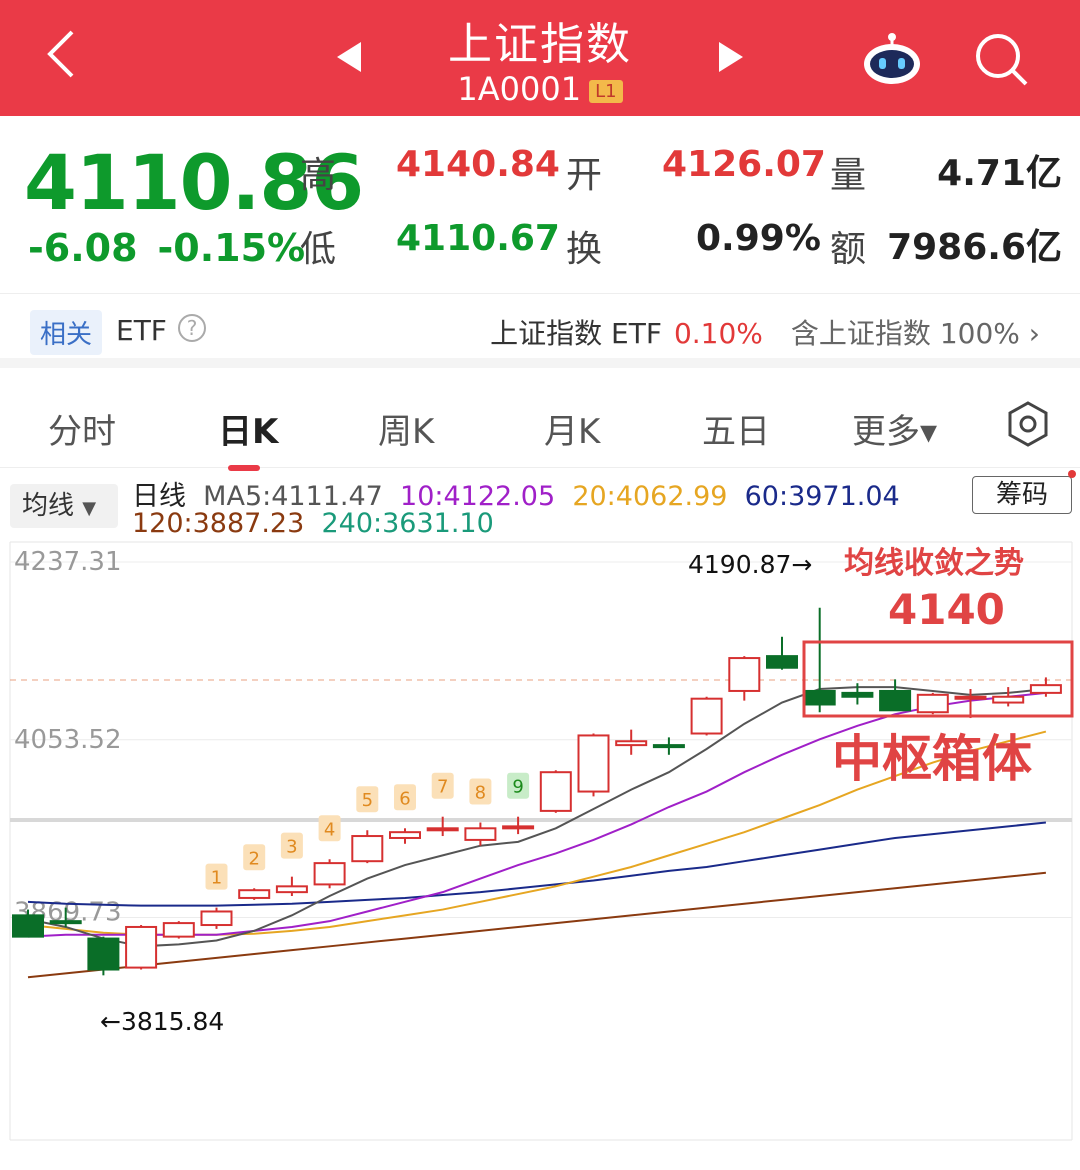  Describe the element at coordinates (860, 333) in the screenshot. I see `etf-contain: 含上证指数` at that location.